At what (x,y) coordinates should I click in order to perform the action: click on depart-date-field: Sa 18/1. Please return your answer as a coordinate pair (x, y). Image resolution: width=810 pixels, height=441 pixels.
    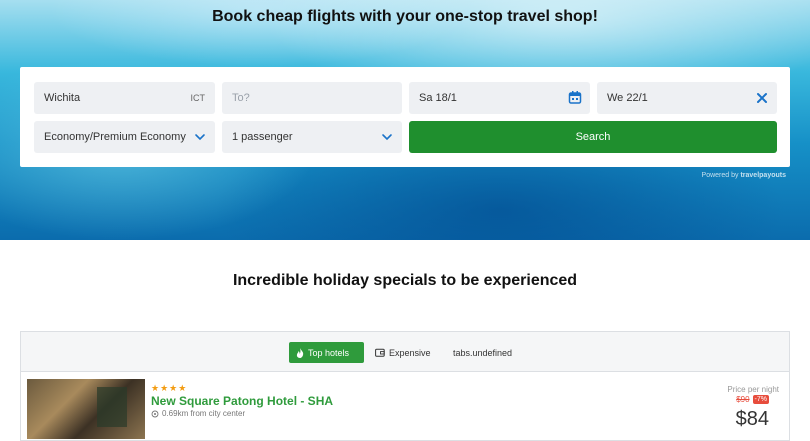
    Looking at the image, I should click on (499, 98).